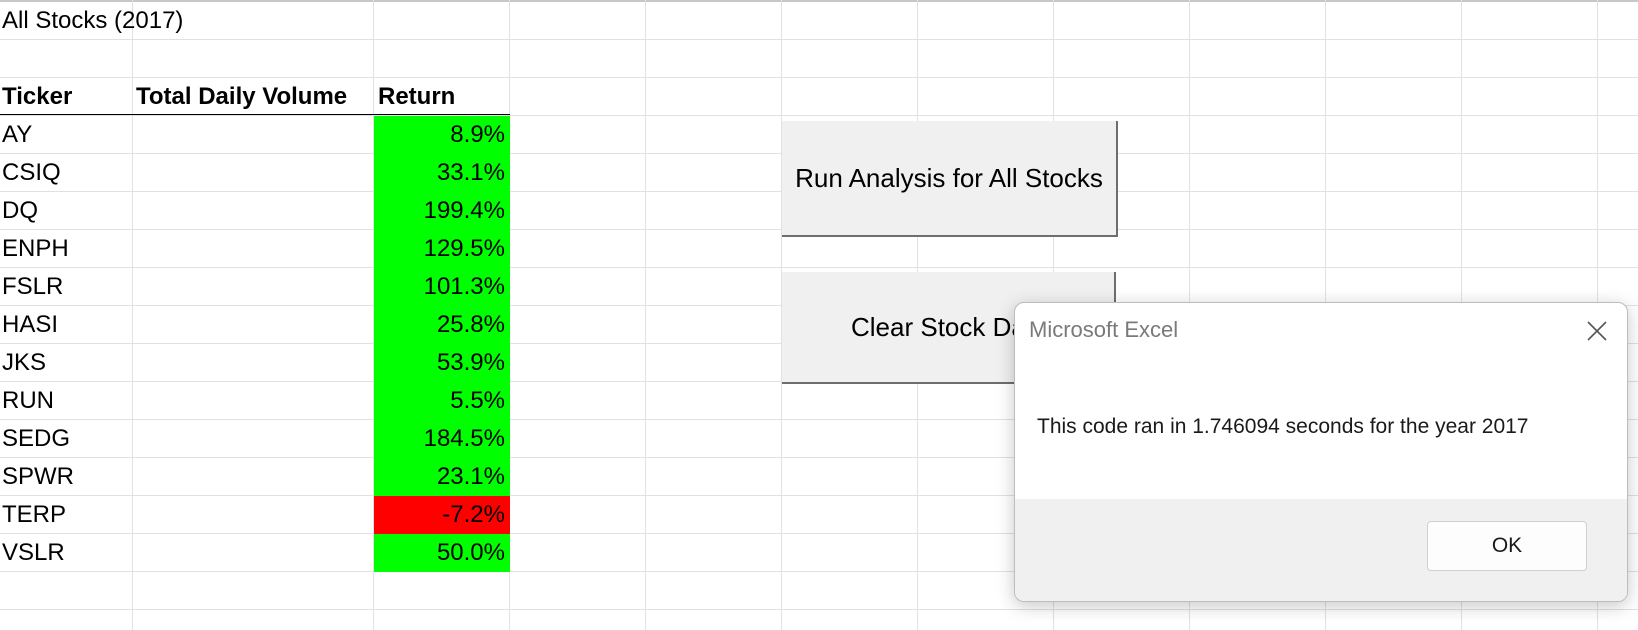 The height and width of the screenshot is (630, 1638). Describe the element at coordinates (416, 97) in the screenshot. I see `header-return: Return` at that location.